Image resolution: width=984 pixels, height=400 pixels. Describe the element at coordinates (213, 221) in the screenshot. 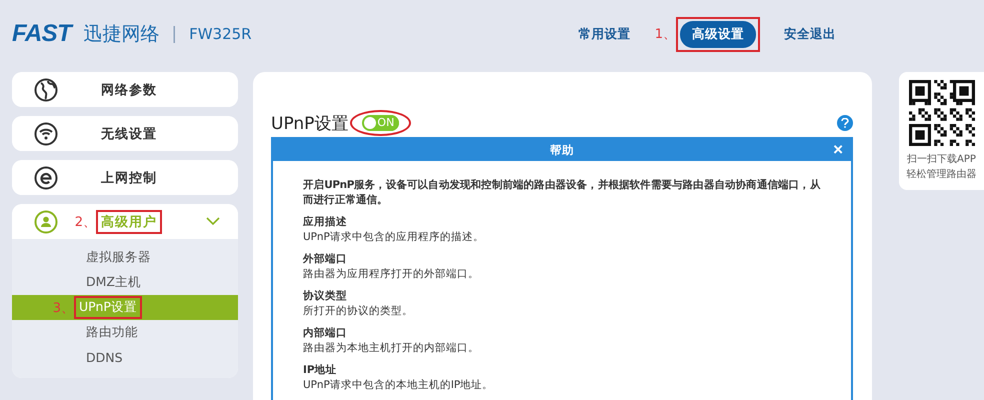

I see `chevron-down-icon` at that location.